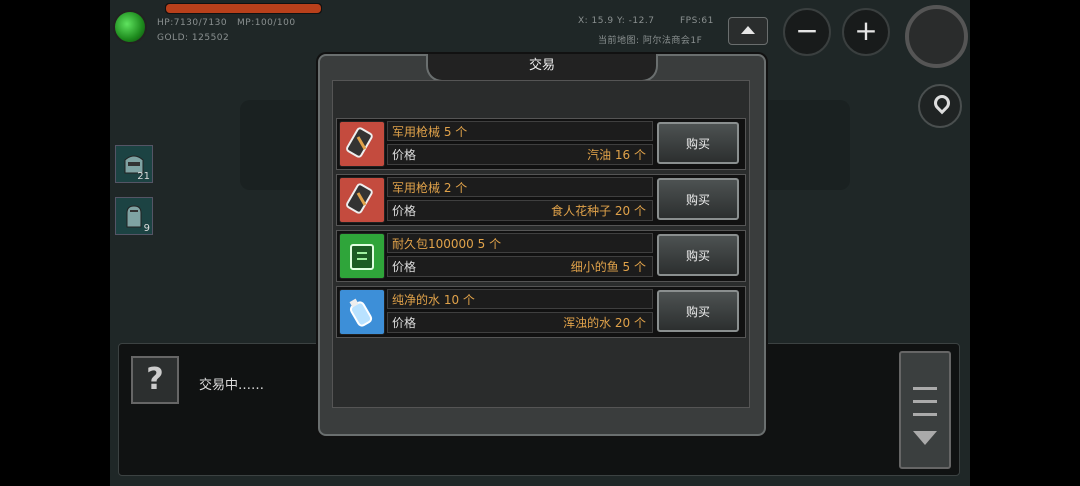  I want to click on dialog-expand-button, so click(925, 410).